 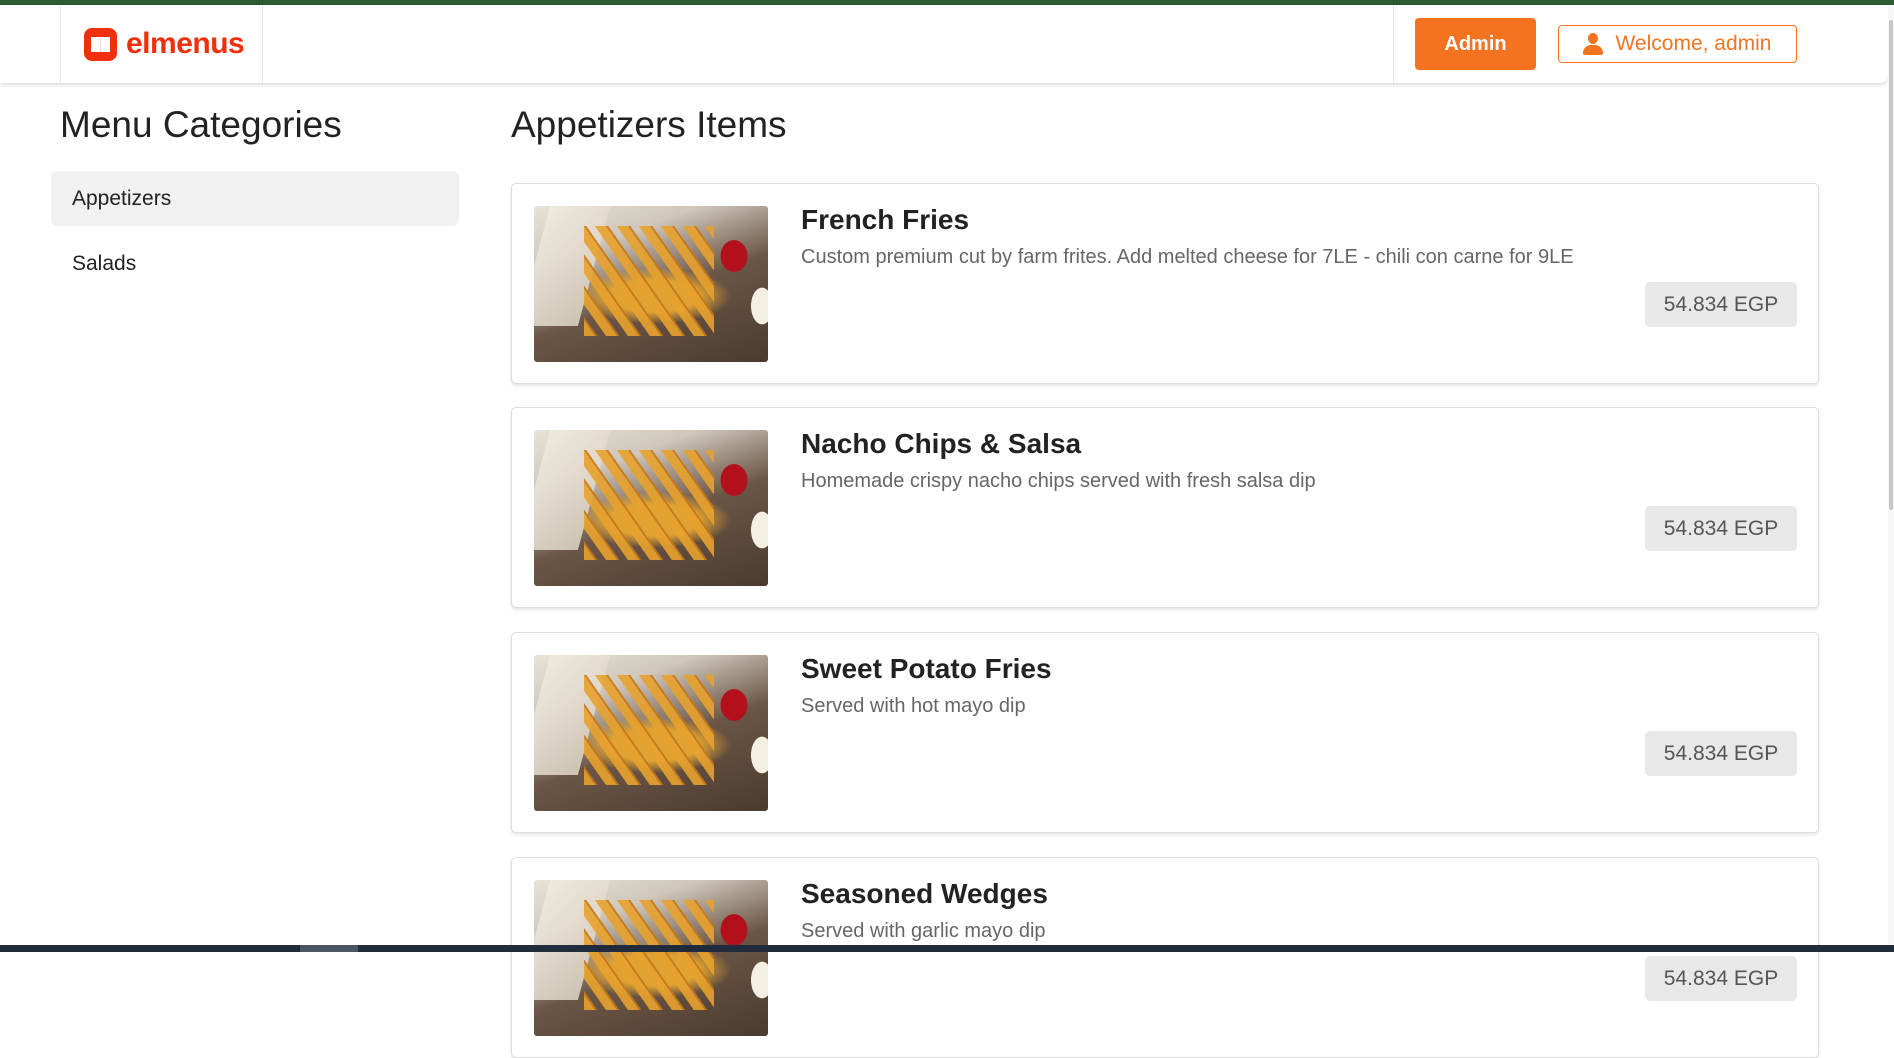 I want to click on item-description: Served with garlic mayo dip, so click(x=923, y=931).